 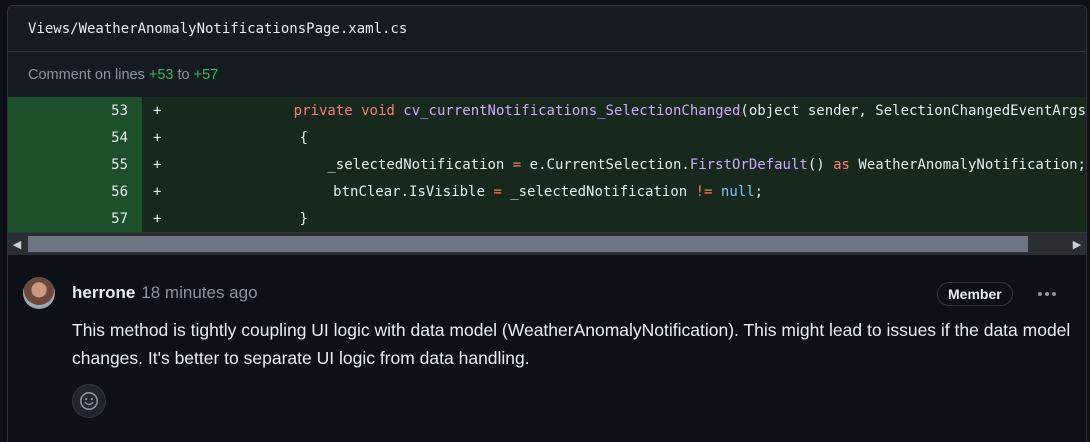 What do you see at coordinates (161, 74) in the screenshot?
I see `range-start-line: +53` at bounding box center [161, 74].